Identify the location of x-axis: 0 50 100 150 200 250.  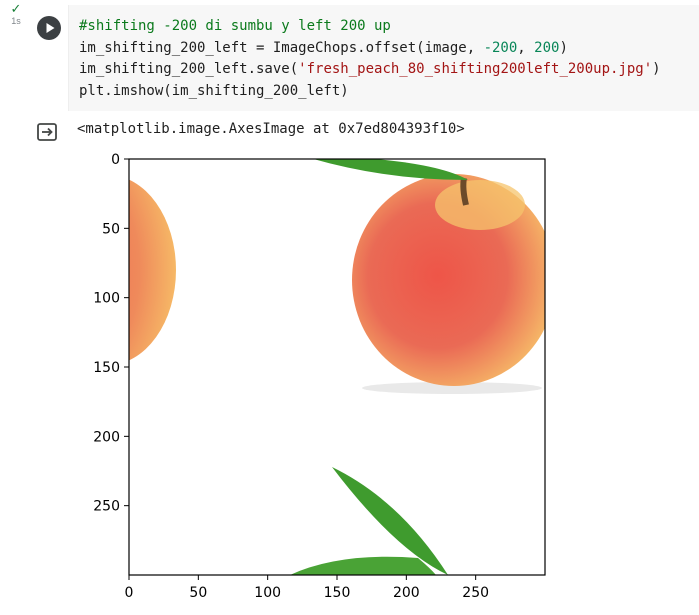
(307, 588).